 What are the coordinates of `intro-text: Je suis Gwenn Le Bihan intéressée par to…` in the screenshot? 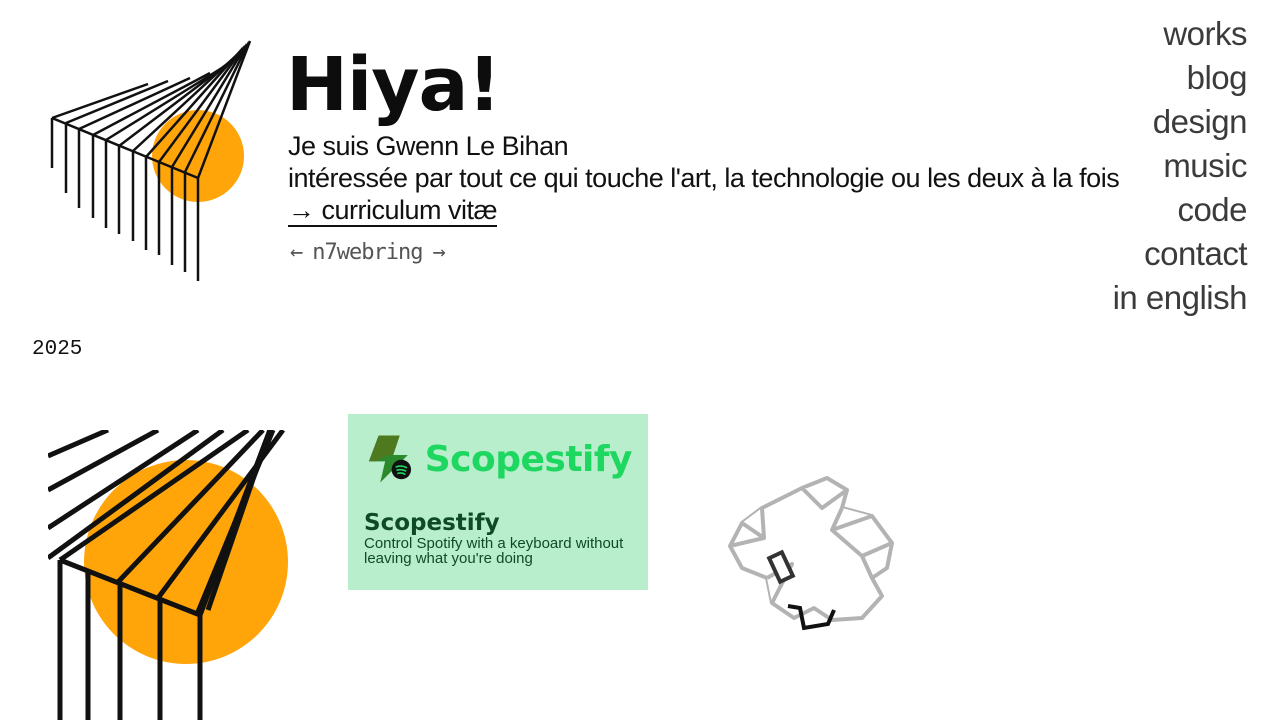 It's located at (768, 178).